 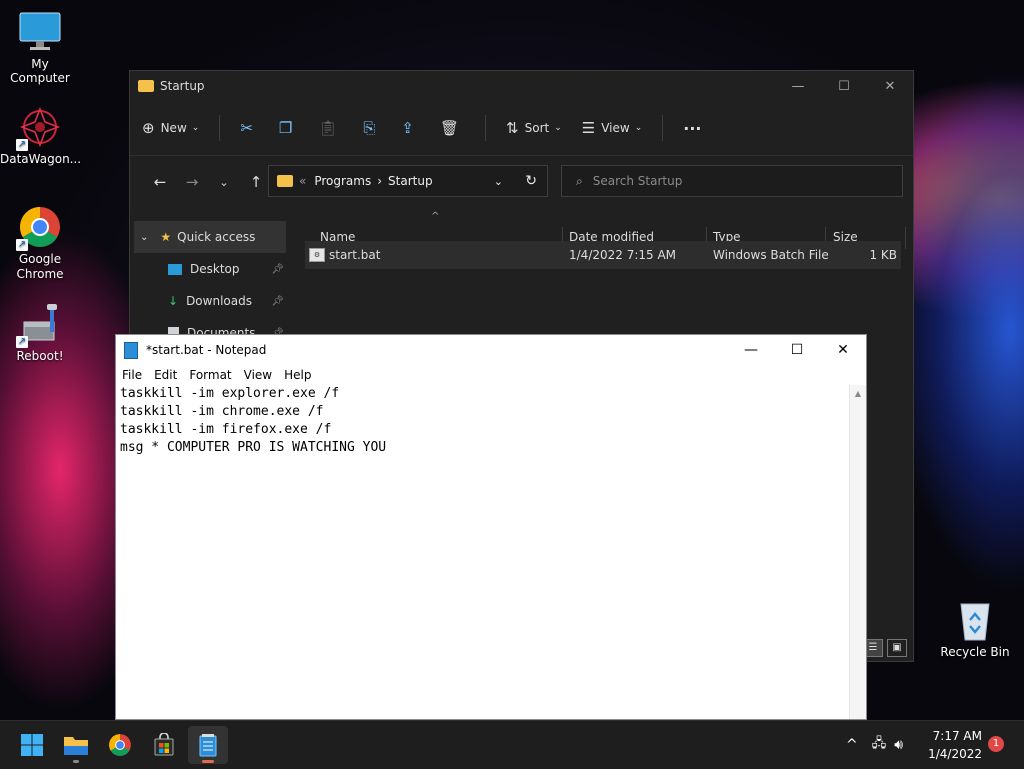 I want to click on address-bar: « Programs › Startup ⌄ ↻, so click(x=408, y=181).